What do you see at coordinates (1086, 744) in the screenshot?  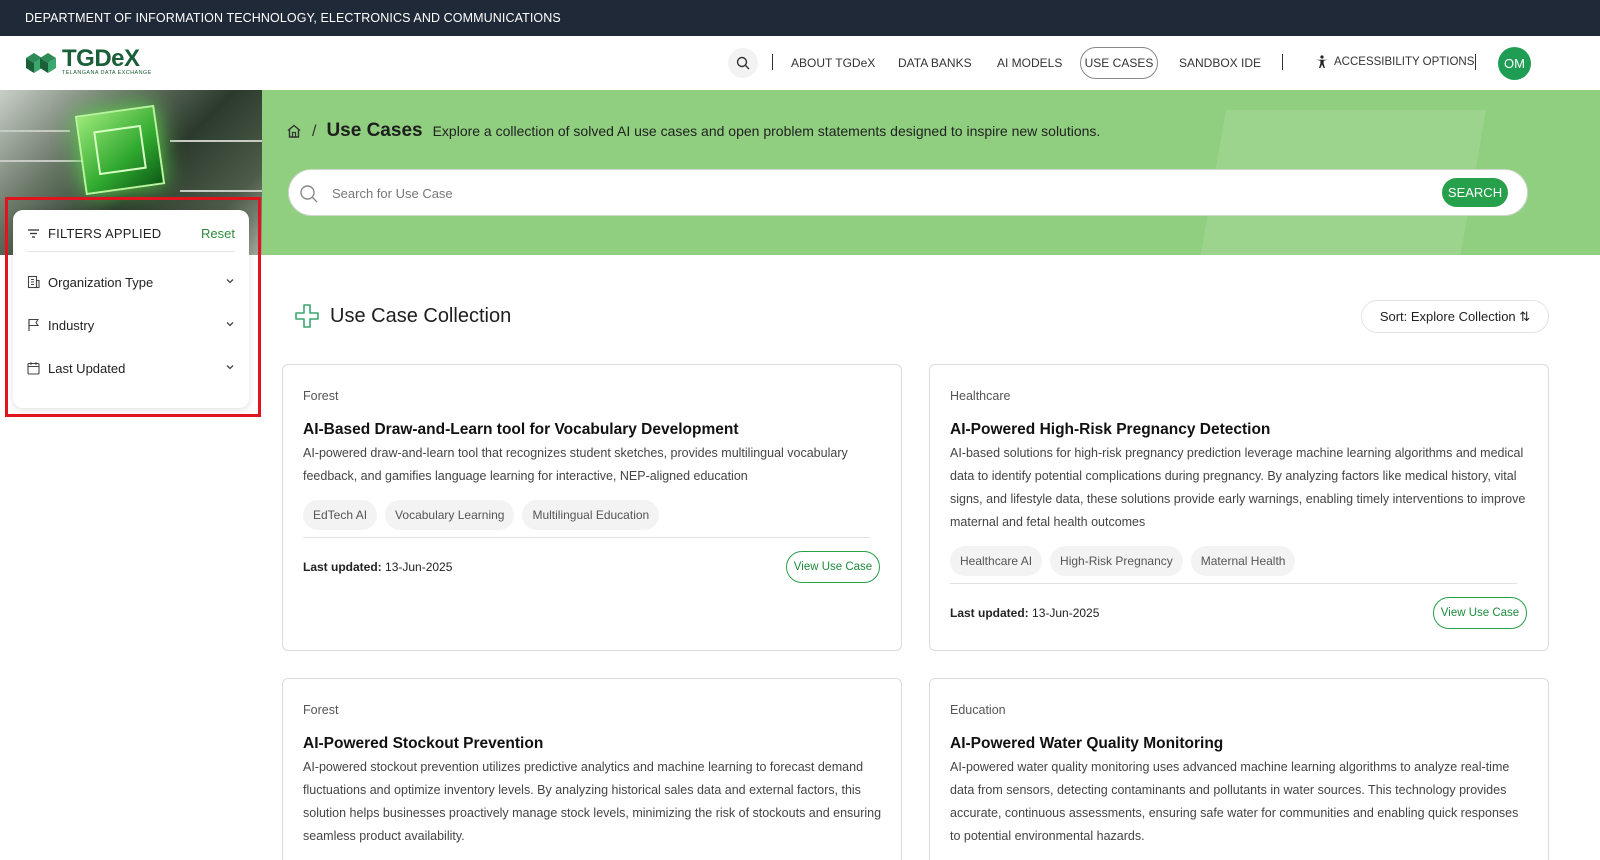 I see `card-title: AI-Powered Water Quality Monitoring` at bounding box center [1086, 744].